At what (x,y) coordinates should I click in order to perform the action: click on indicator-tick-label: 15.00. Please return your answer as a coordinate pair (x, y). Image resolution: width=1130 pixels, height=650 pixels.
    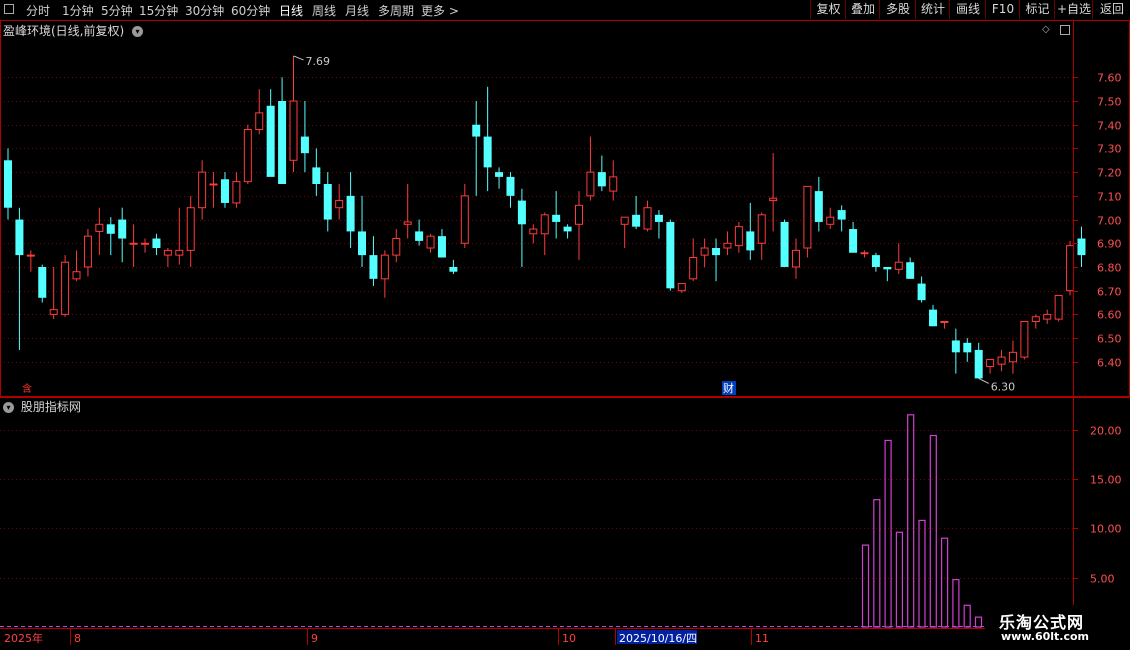
    Looking at the image, I should click on (1106, 480).